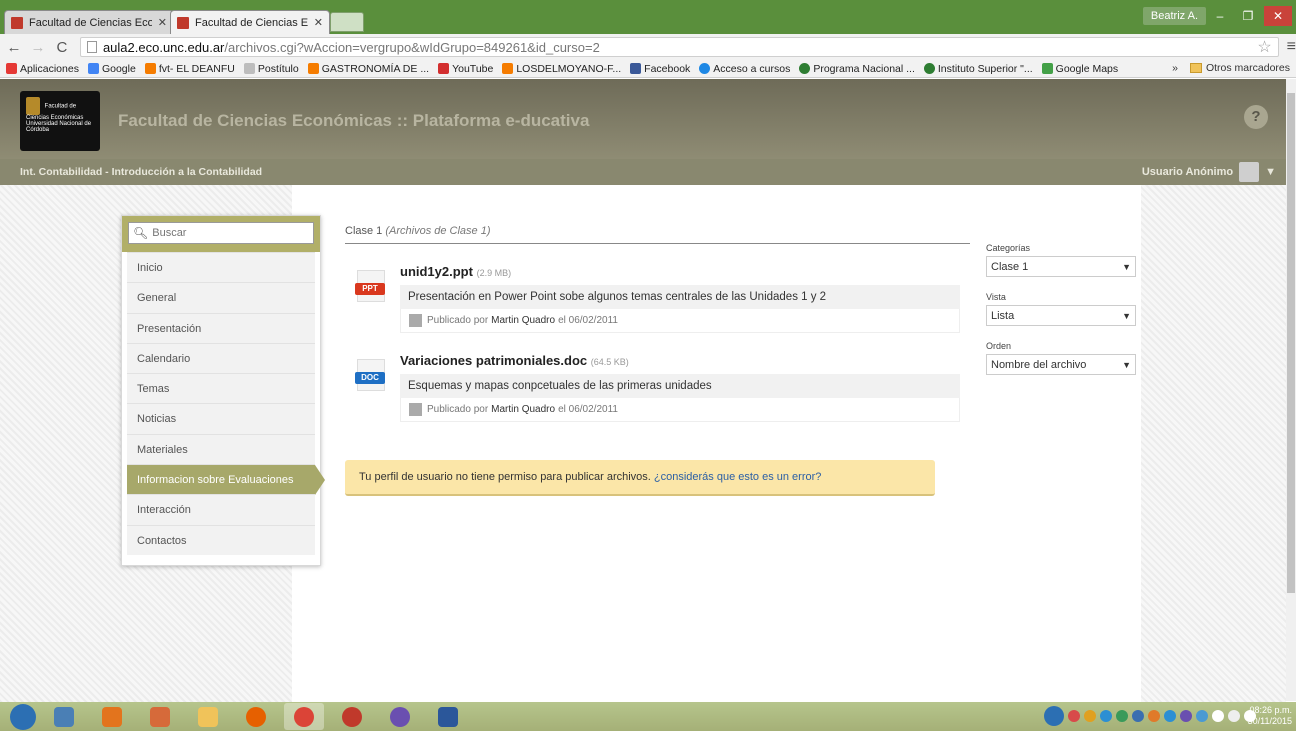 This screenshot has width=1296, height=731. I want to click on bookmark-youtube: YouTube, so click(465, 69).